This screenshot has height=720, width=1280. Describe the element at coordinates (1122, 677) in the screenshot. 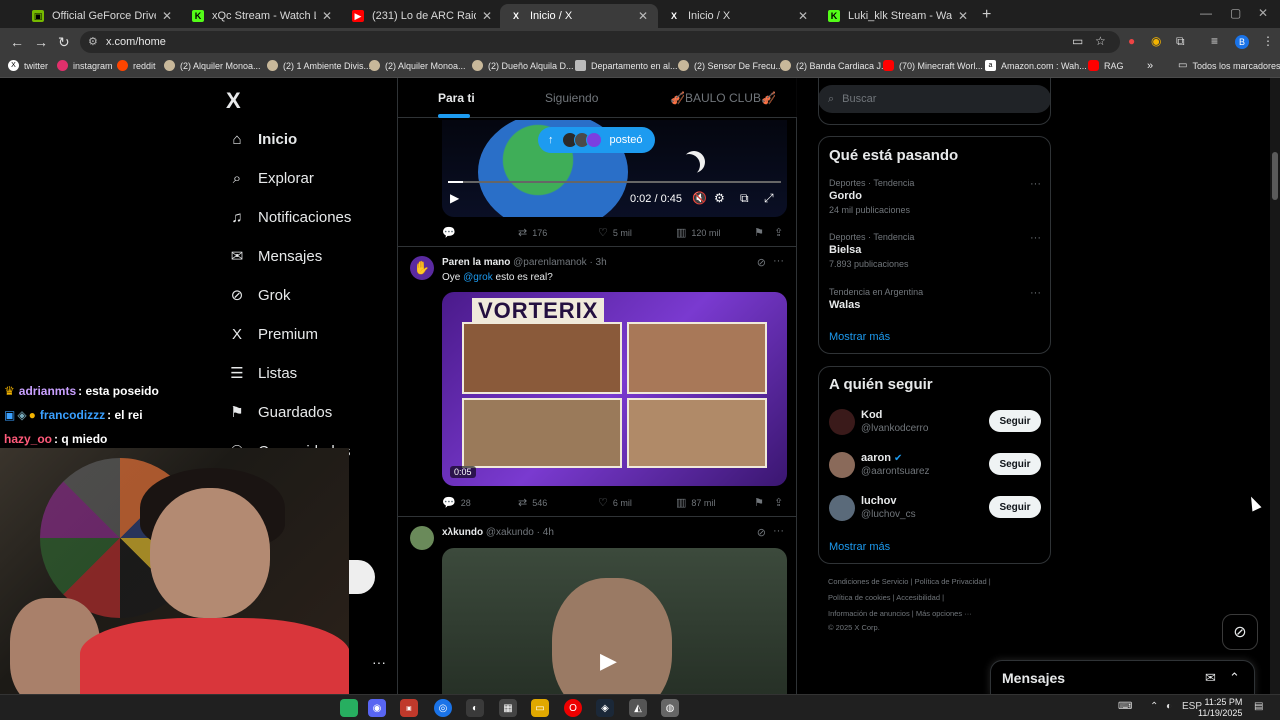

I see `messages-drawer: Mensajes ✉ ⌃` at that location.